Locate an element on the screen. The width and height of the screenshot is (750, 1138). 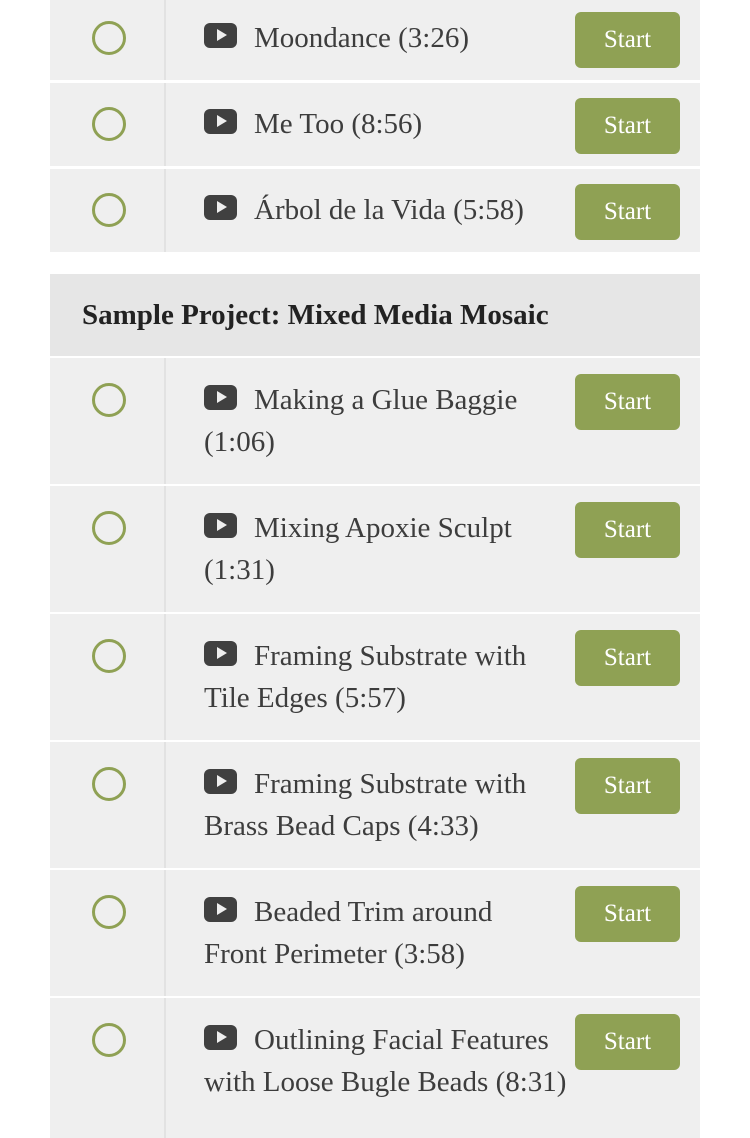
section-title: Sample Project: Mixed Media Mosaic is located at coordinates (315, 315).